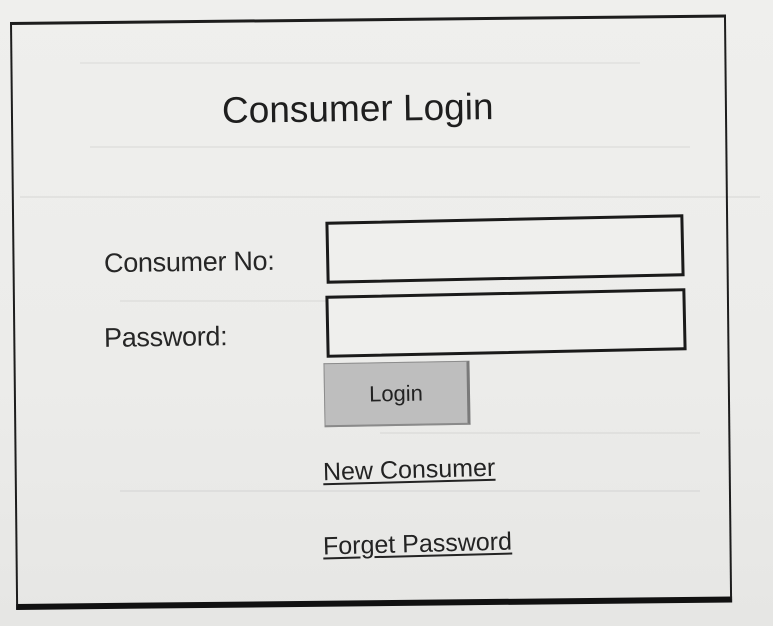 The width and height of the screenshot is (773, 626). What do you see at coordinates (409, 470) in the screenshot?
I see `new-consumer-link: New Consumer` at bounding box center [409, 470].